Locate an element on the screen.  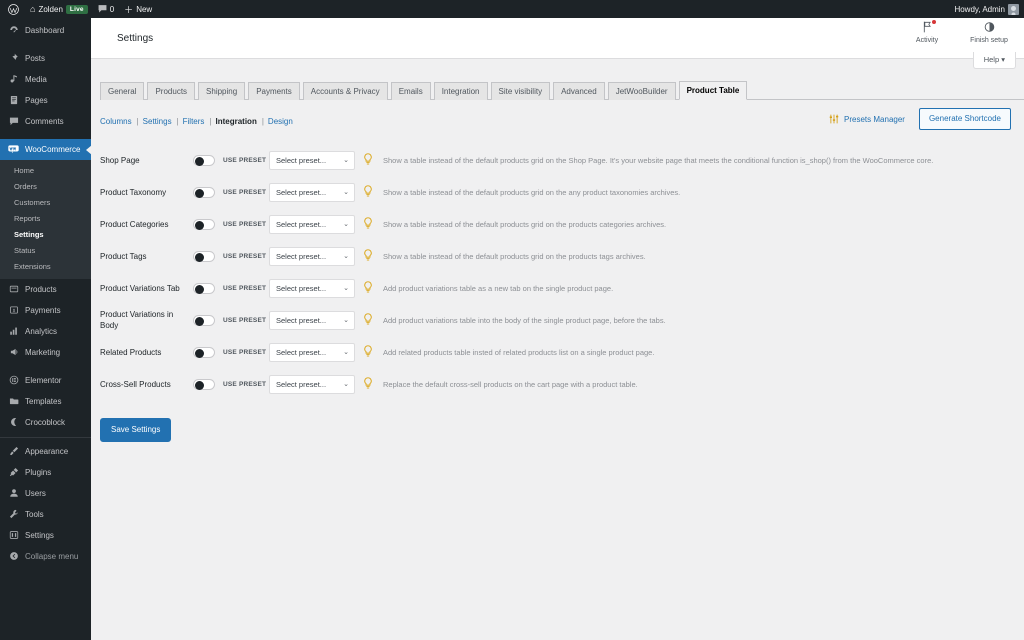
sidebar-item-label: WooCommerce is located at coordinates (53, 149).